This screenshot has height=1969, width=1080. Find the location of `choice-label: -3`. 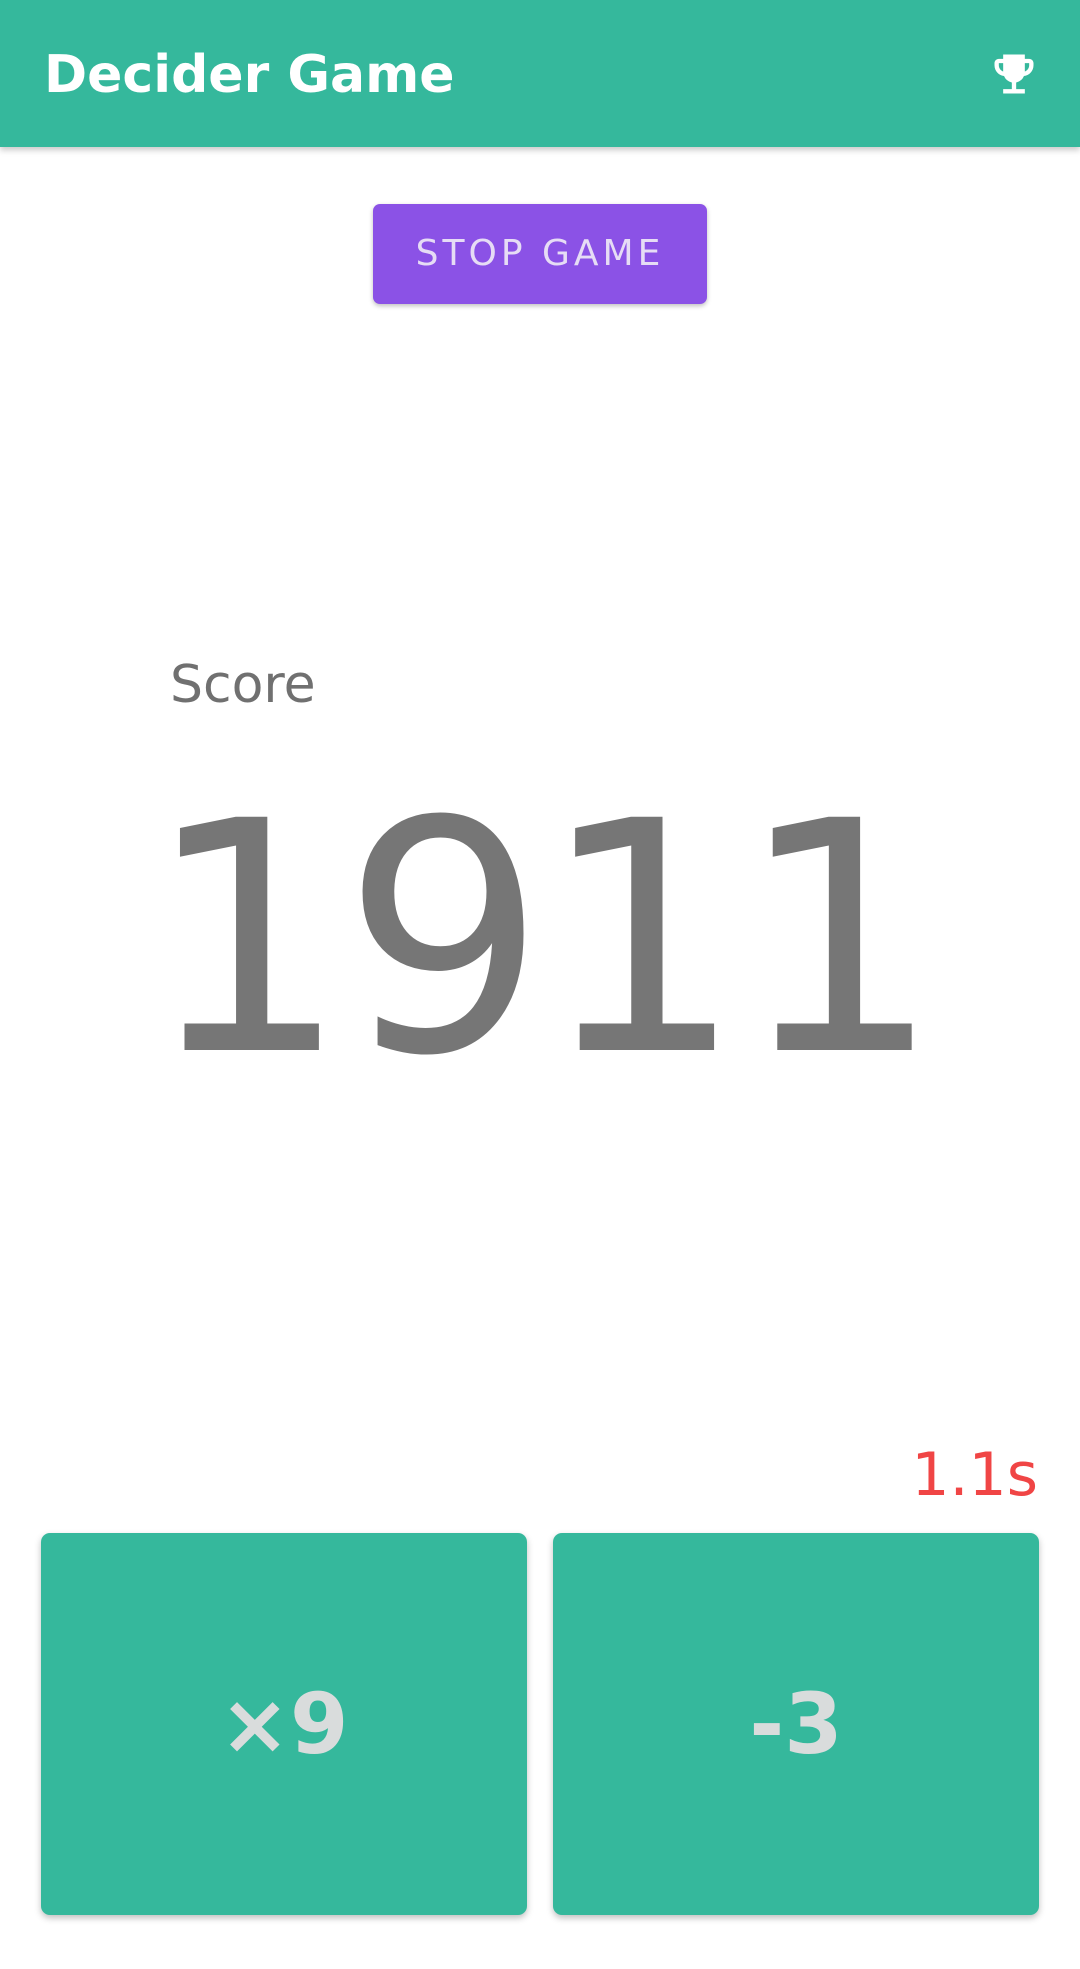

choice-label: -3 is located at coordinates (796, 1724).